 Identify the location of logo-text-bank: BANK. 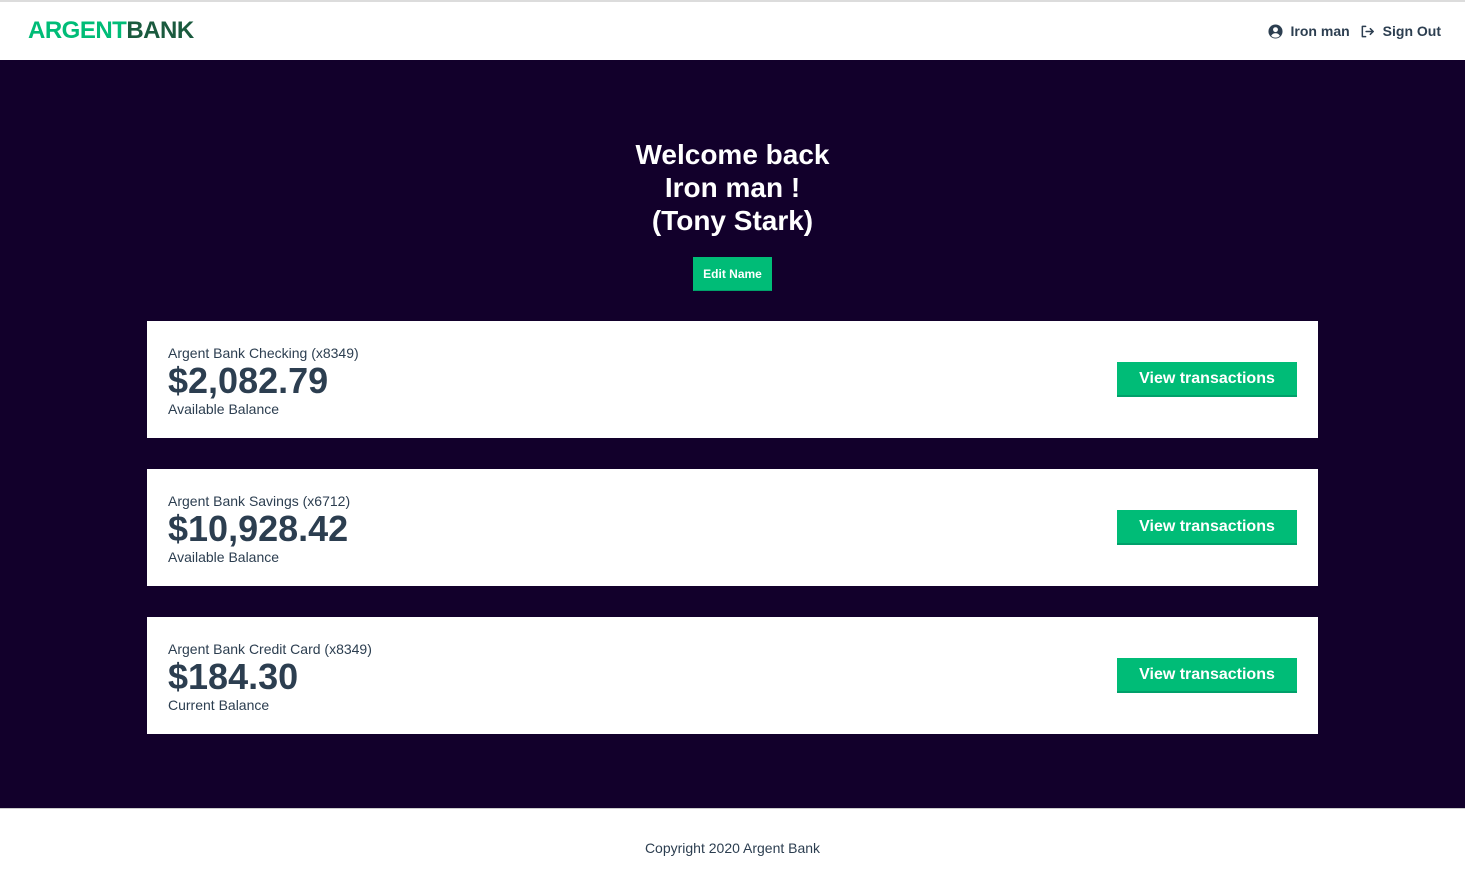
(160, 30).